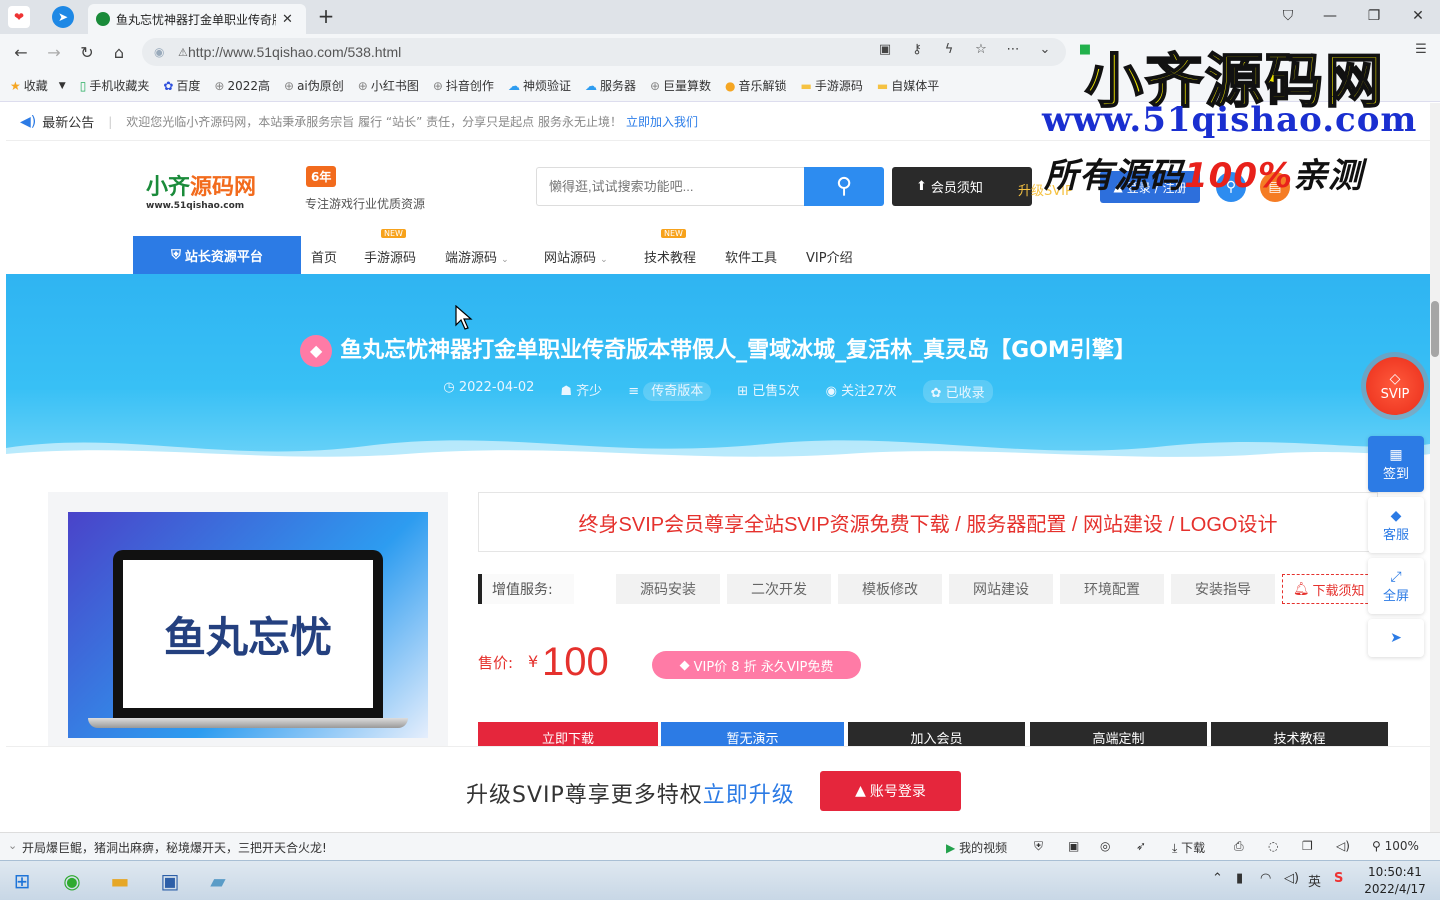 This screenshot has height=900, width=1440. I want to click on chevron-down-icon: ▼, so click(62, 86).